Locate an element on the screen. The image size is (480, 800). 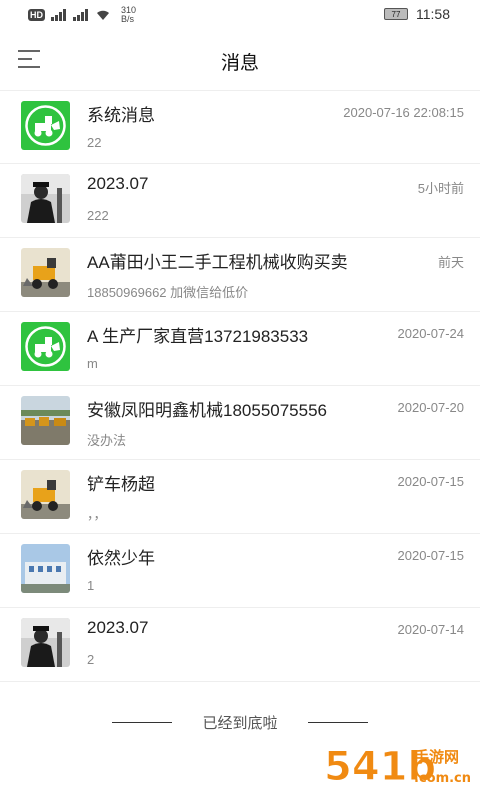
message-time: 2020-07-16 22:08:15 is located at coordinates (403, 112).